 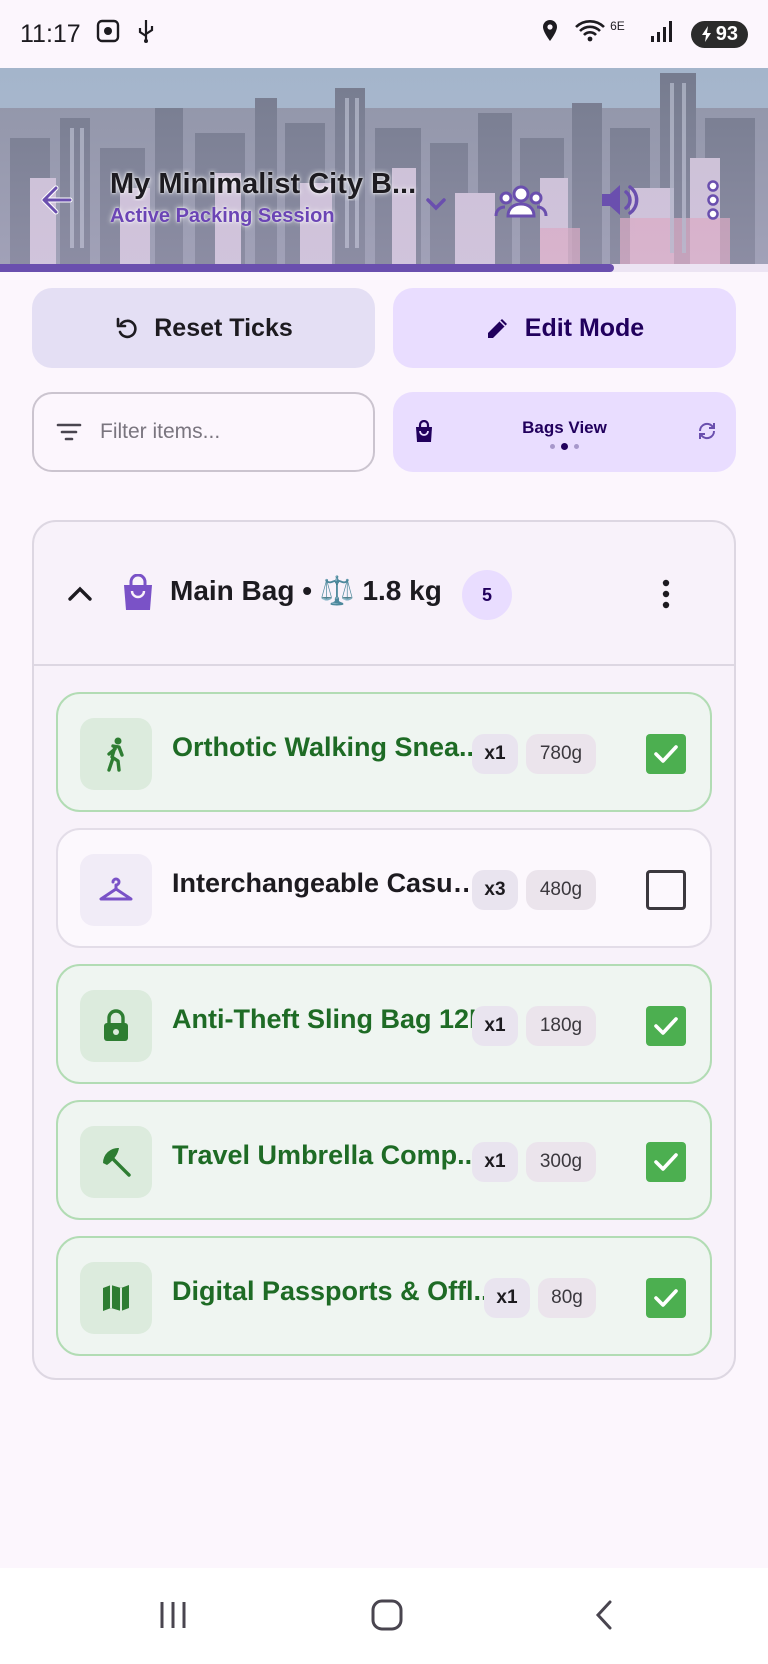 What do you see at coordinates (384, 432) in the screenshot?
I see `filter-row: Bags View` at bounding box center [384, 432].